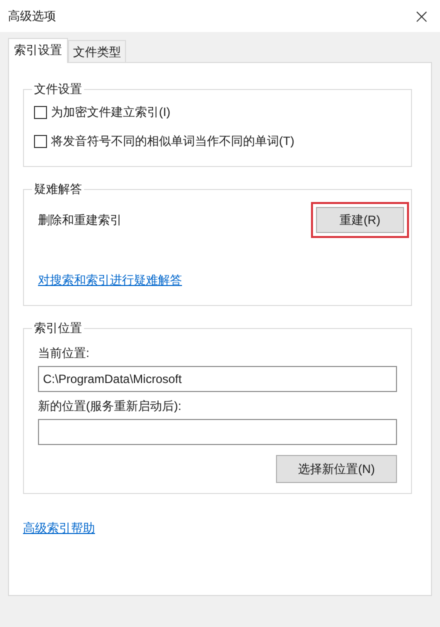 This screenshot has width=440, height=627. I want to click on select-location-button: 选择新位置(N), so click(336, 469).